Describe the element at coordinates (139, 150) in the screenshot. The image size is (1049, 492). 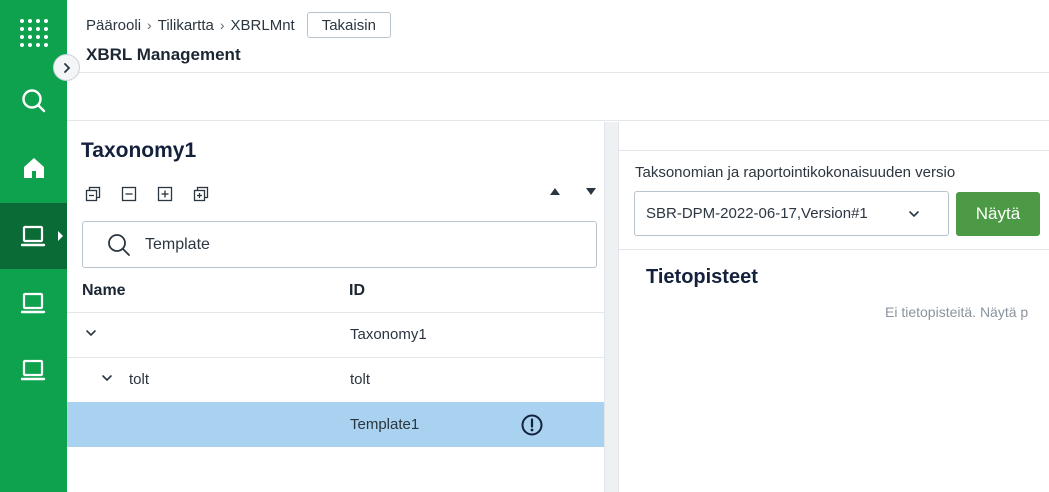
I see `tree-panel-title: Taxonomy1` at that location.